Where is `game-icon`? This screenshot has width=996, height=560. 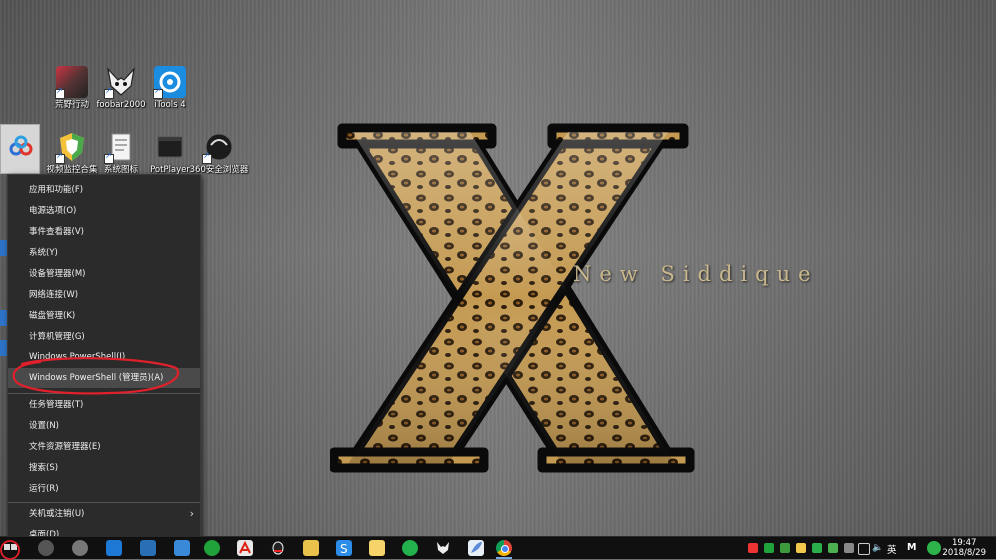 game-icon is located at coordinates (71, 82).